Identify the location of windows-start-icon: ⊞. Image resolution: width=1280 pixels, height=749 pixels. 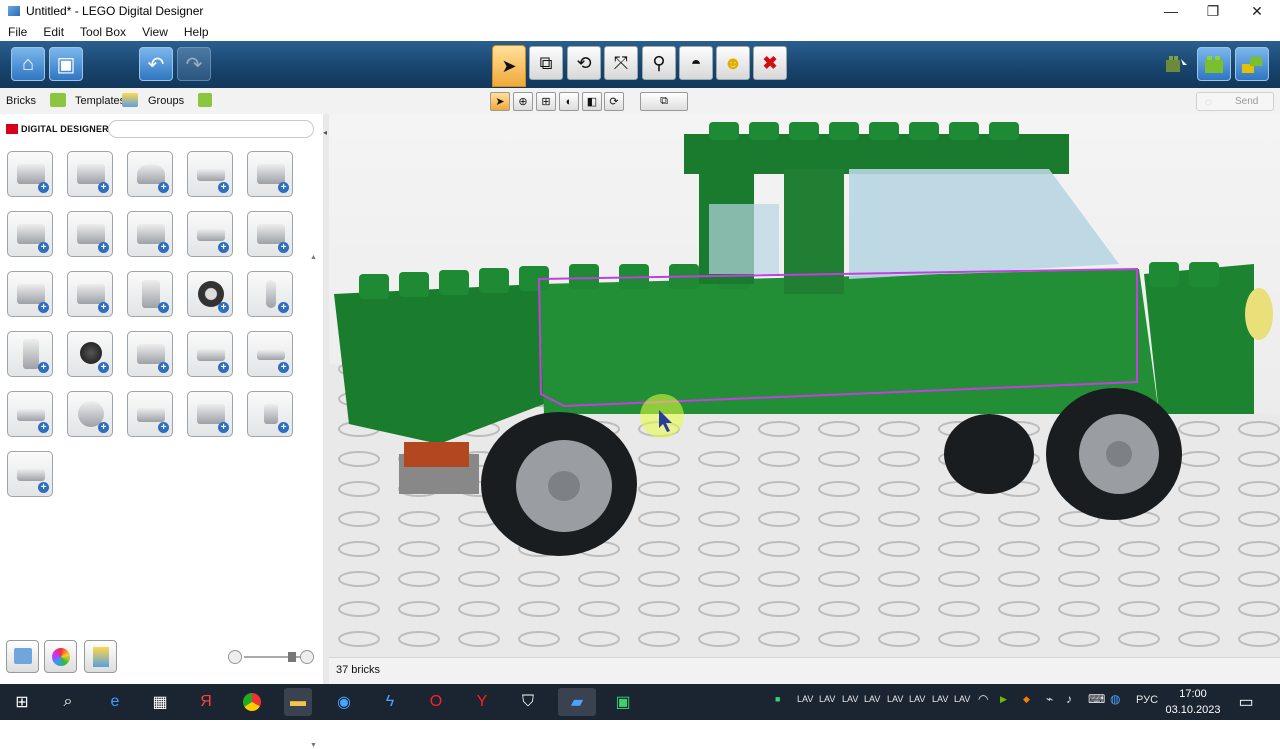
(22, 702).